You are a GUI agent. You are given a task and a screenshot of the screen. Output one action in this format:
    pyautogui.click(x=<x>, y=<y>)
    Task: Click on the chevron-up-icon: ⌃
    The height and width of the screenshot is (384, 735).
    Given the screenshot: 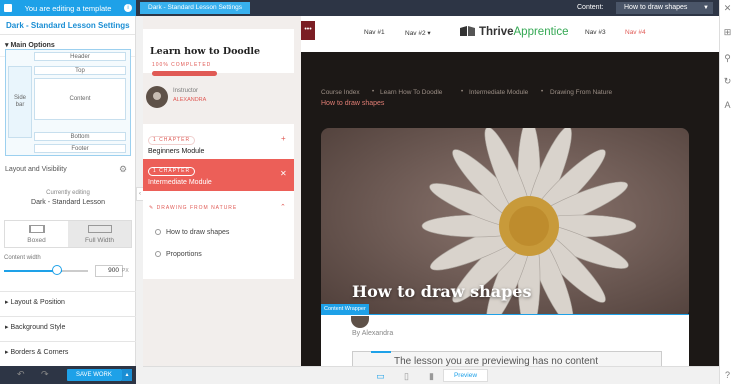 What is the action you would take?
    pyautogui.click(x=283, y=207)
    